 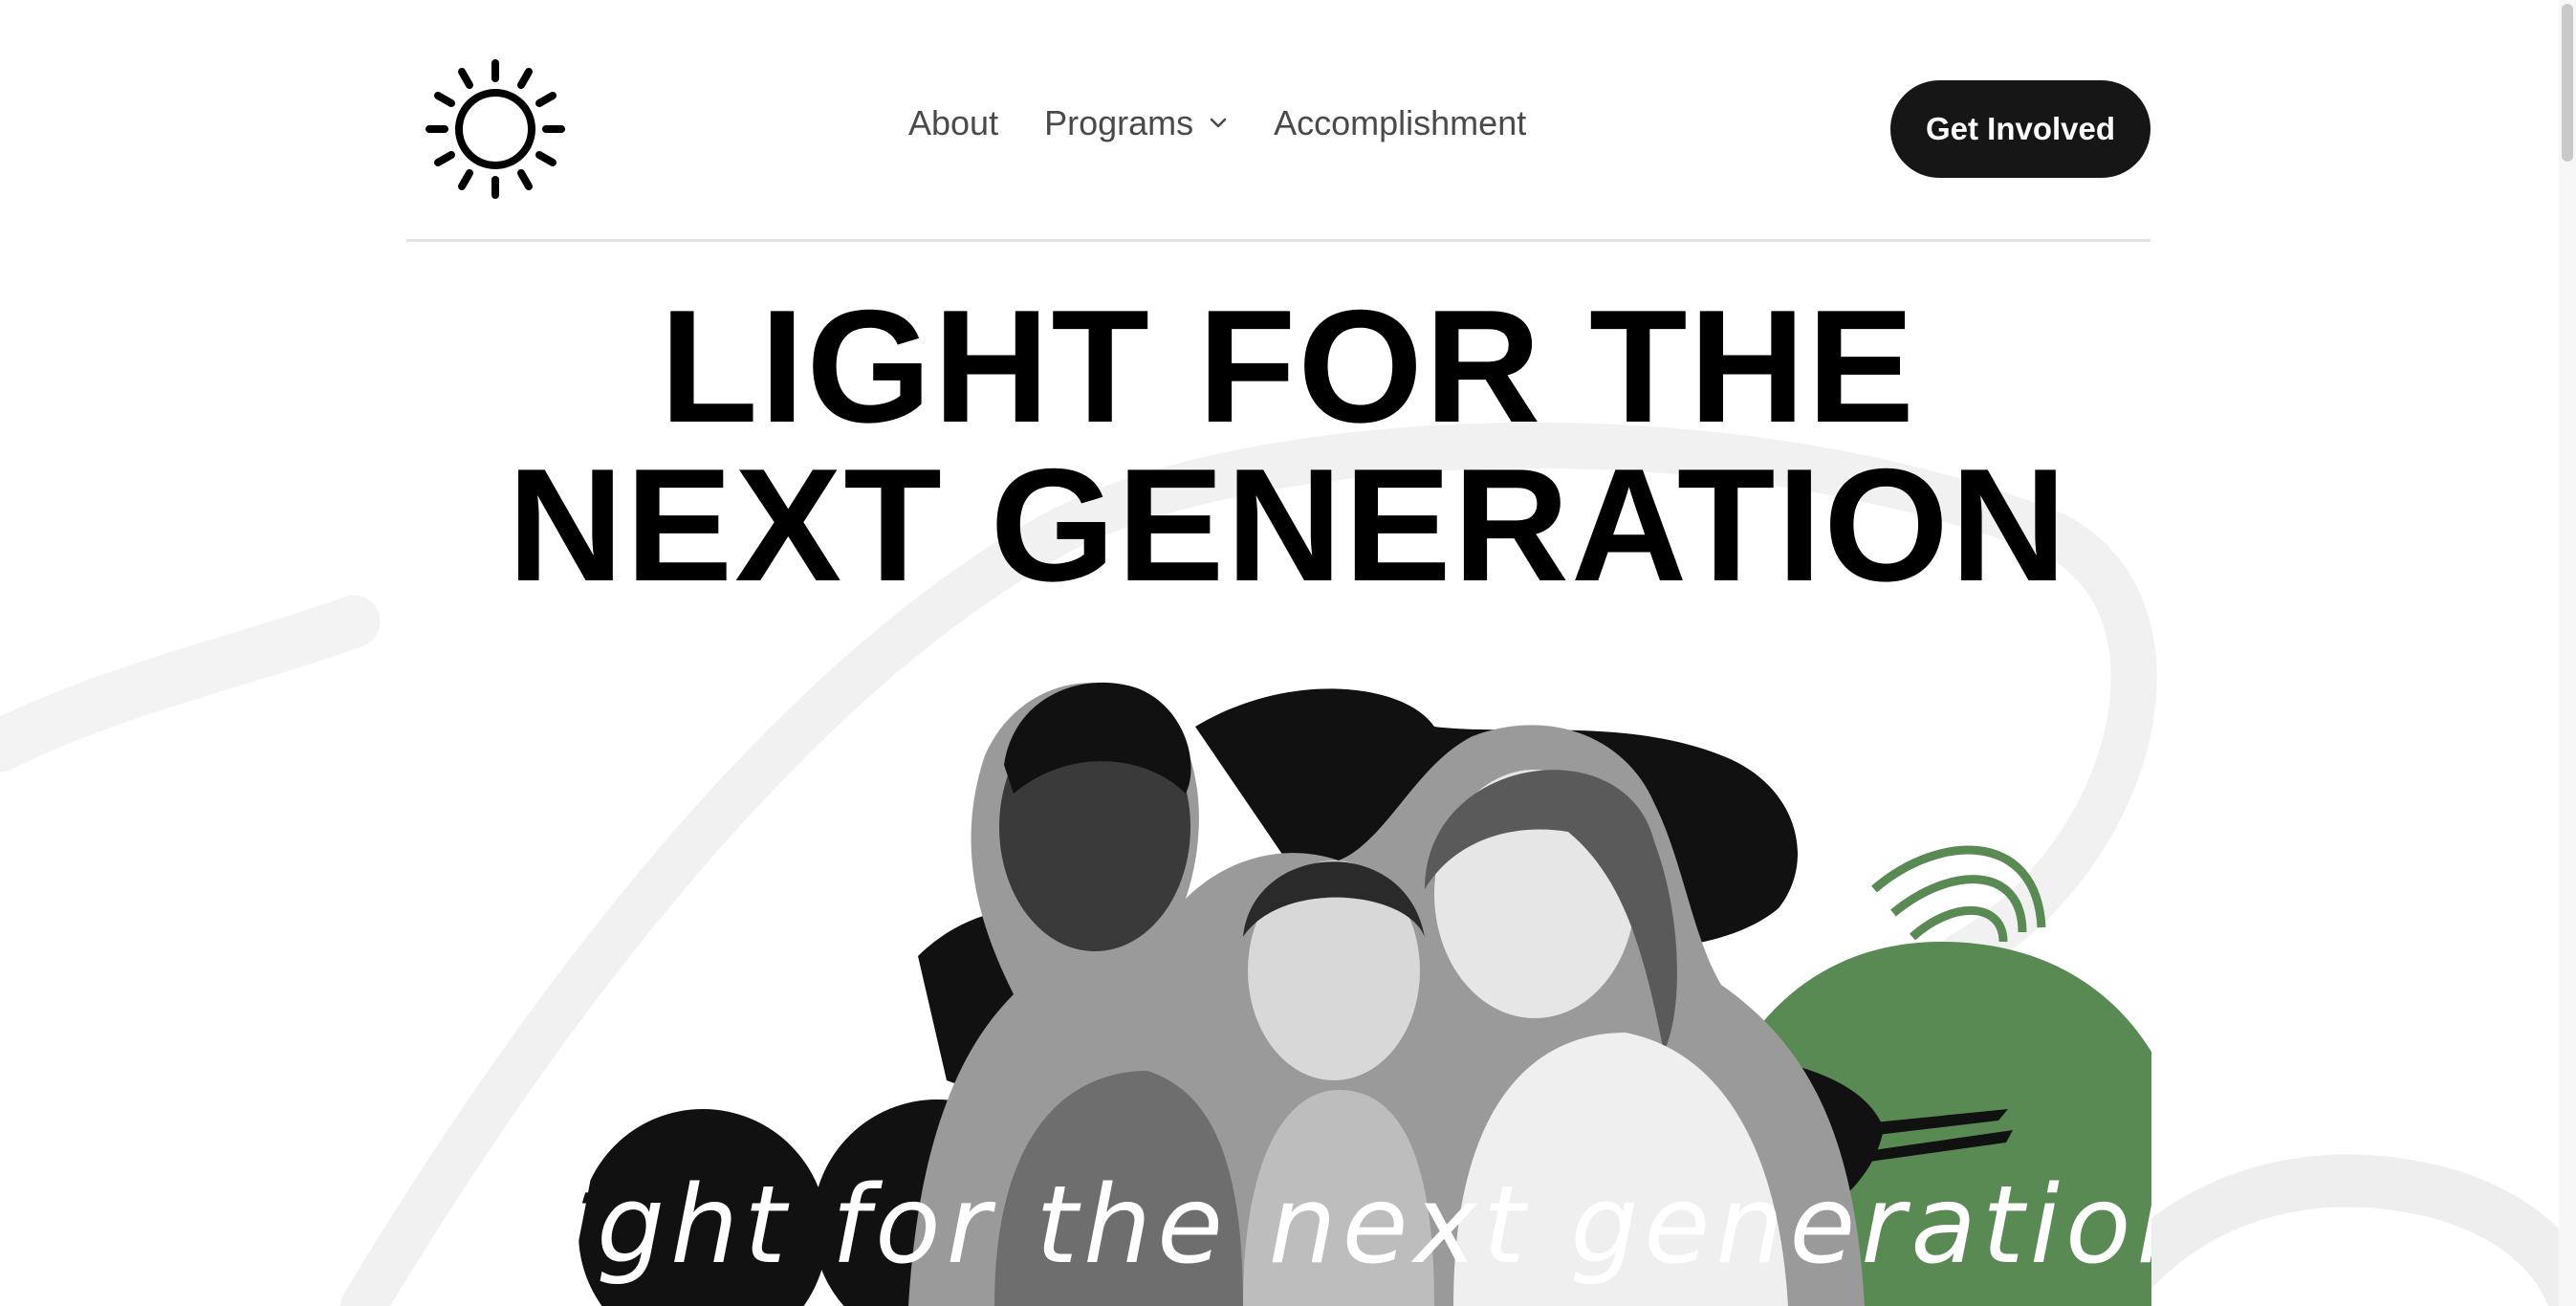 I want to click on hero-script-text: Light for the next generation, so click(x=1362, y=1226).